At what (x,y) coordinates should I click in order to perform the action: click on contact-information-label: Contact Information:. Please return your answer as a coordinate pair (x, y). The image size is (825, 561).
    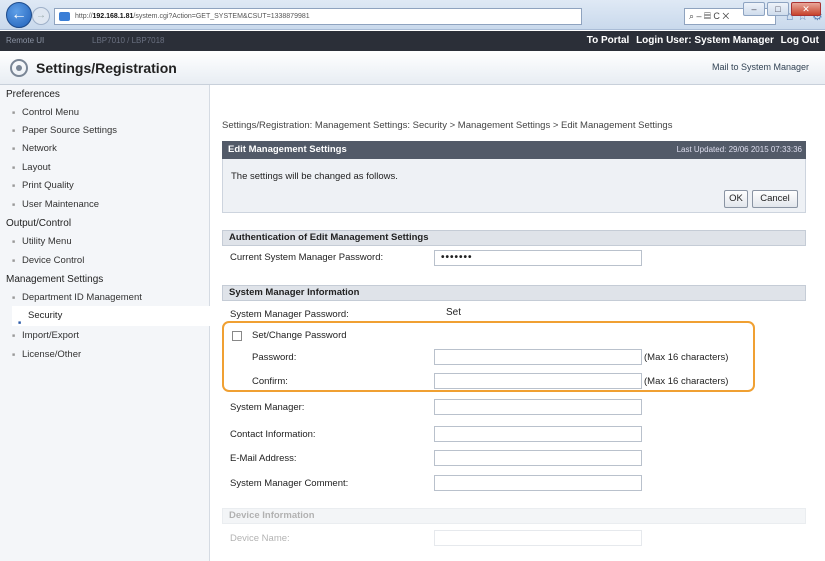
    Looking at the image, I should click on (273, 434).